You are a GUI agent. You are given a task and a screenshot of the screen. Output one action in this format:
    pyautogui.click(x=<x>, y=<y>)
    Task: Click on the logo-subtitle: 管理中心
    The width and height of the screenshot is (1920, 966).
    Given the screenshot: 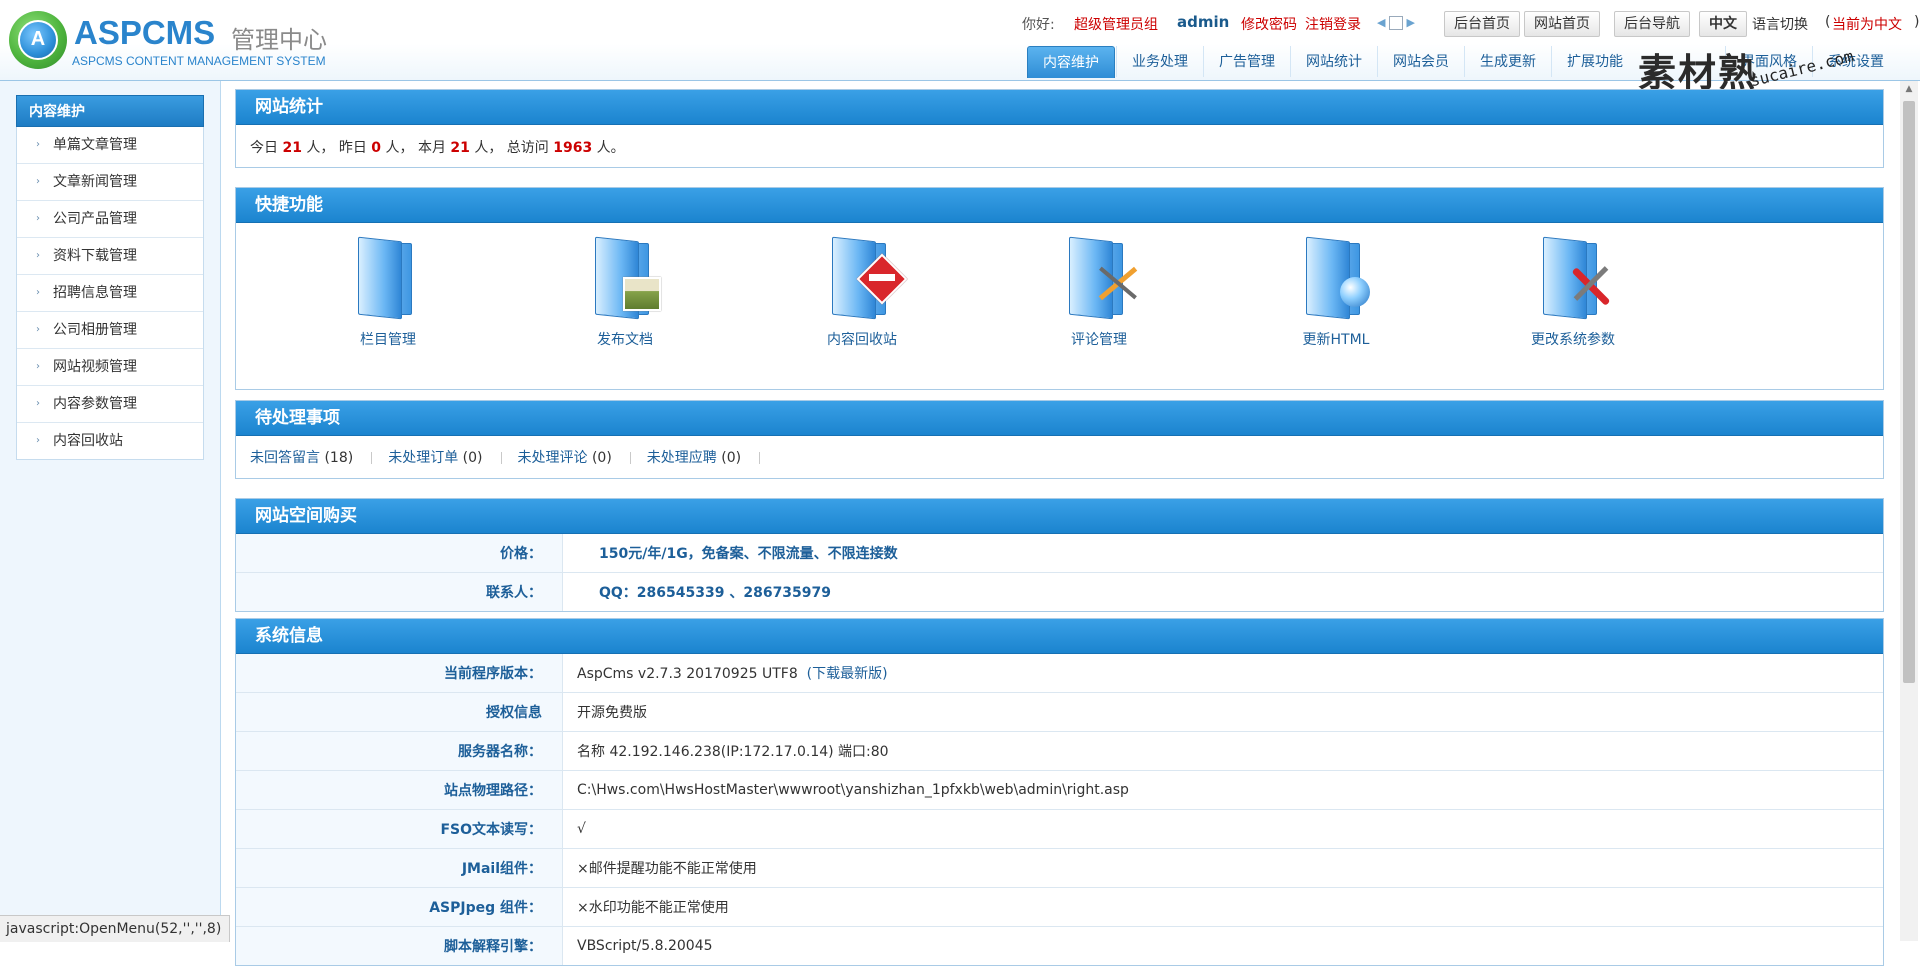 What is the action you would take?
    pyautogui.click(x=279, y=40)
    